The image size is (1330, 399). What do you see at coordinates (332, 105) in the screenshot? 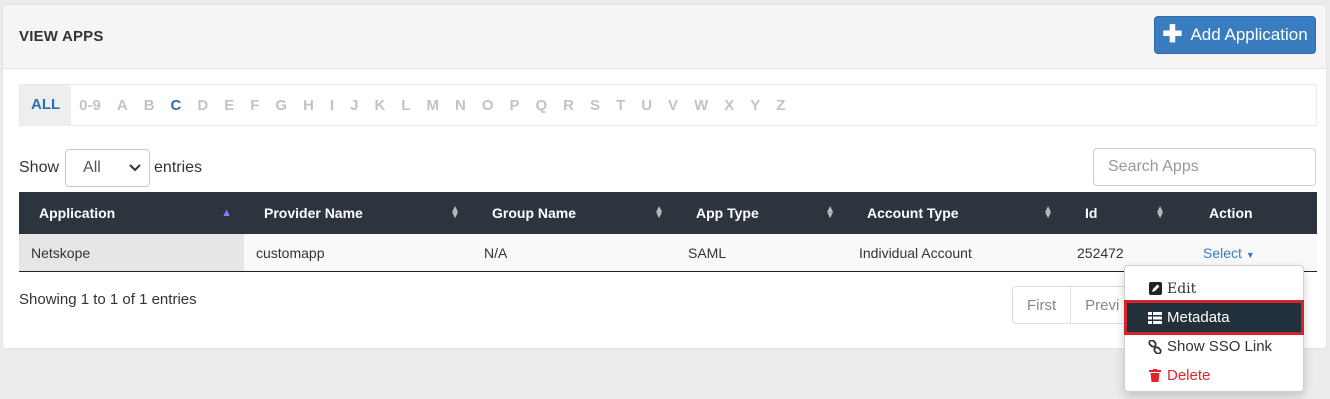
I see `filter-letter-i: I` at bounding box center [332, 105].